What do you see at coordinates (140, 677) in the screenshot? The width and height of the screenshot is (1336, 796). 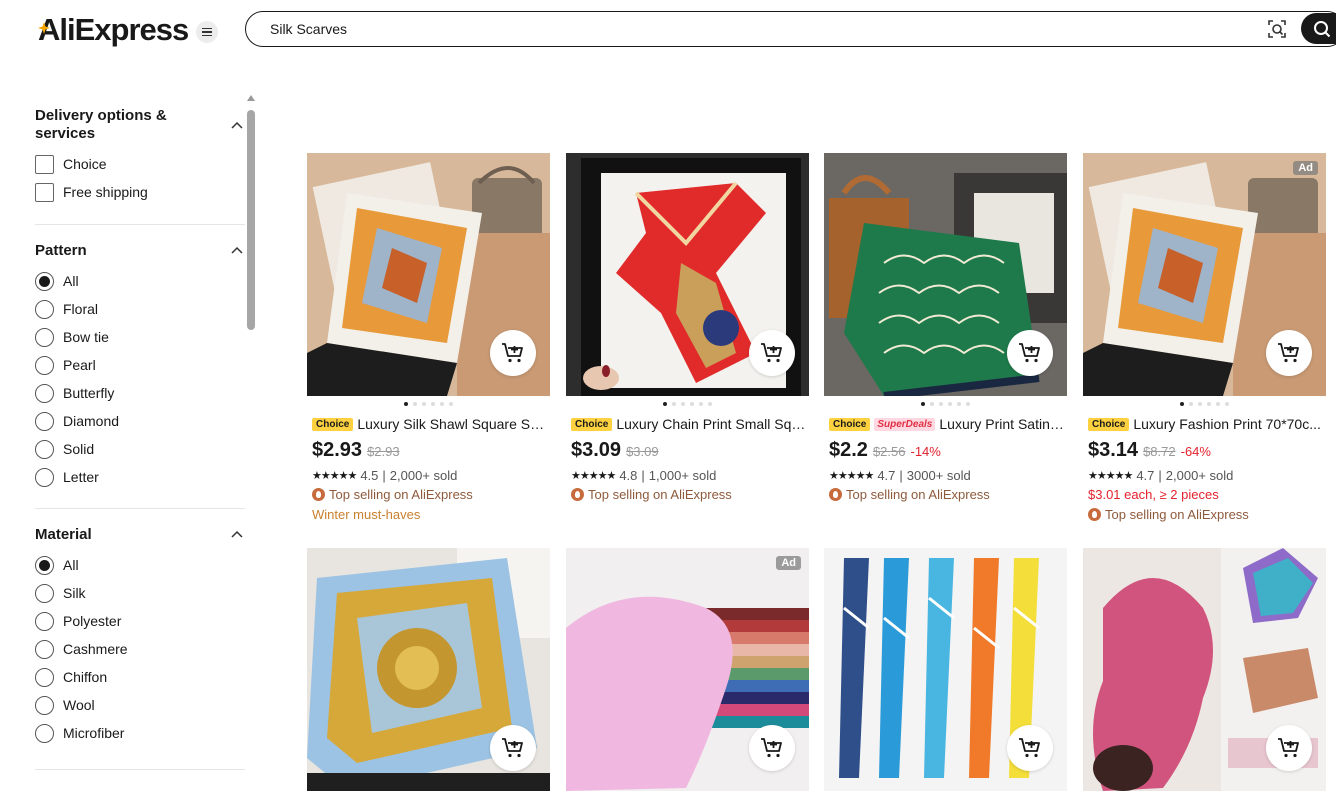 I see `material-option-chiffon: Chiffon` at bounding box center [140, 677].